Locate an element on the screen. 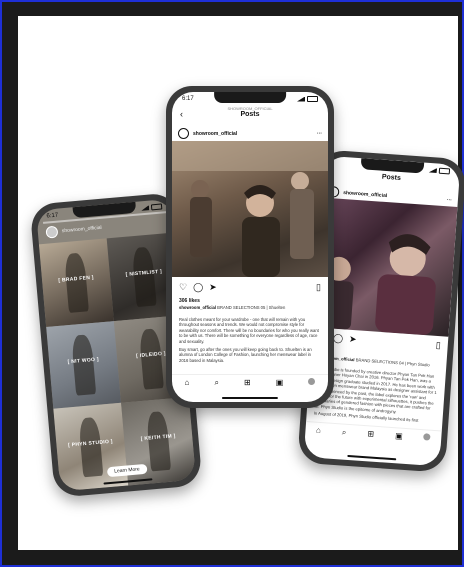 This screenshot has width=464, height=567. posts-header: SHOWROOM_OFFICIAL Posts is located at coordinates (250, 112).